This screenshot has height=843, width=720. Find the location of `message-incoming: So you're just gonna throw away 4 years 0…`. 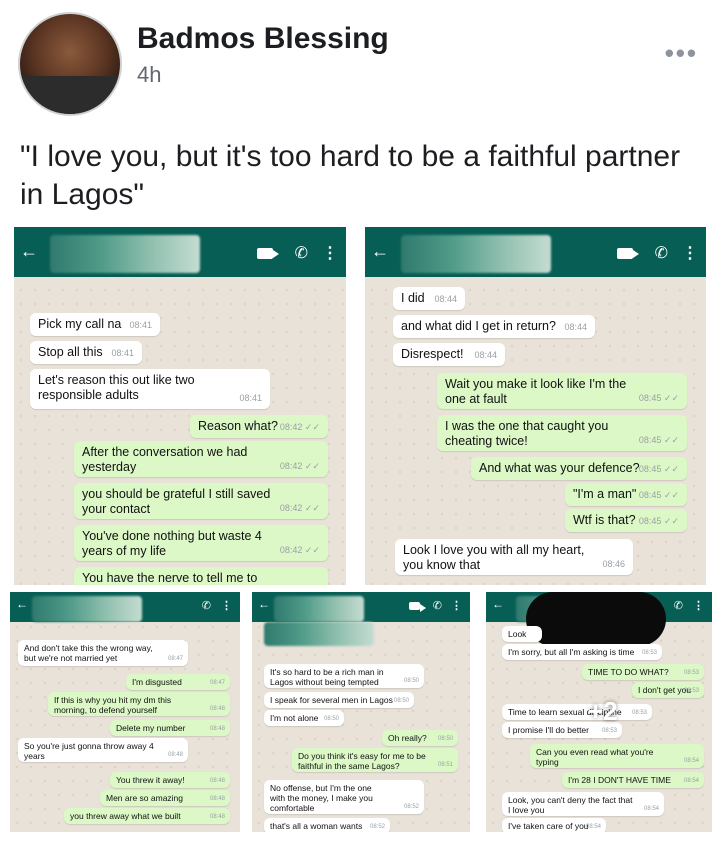

message-incoming: So you're just gonna throw away 4 years 0… is located at coordinates (103, 750).